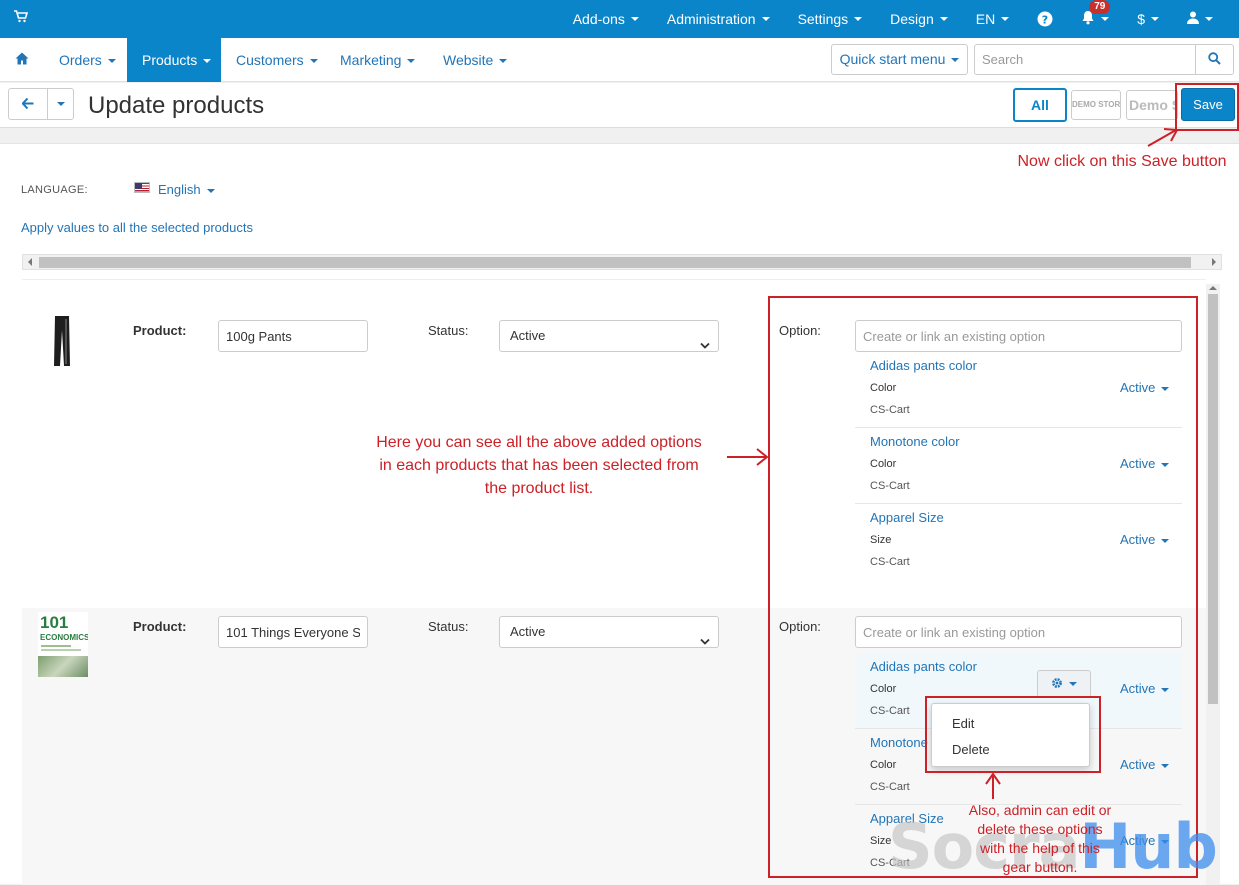 The image size is (1239, 885). I want to click on annotation-save-text: Now click on this Save button, so click(1122, 161).